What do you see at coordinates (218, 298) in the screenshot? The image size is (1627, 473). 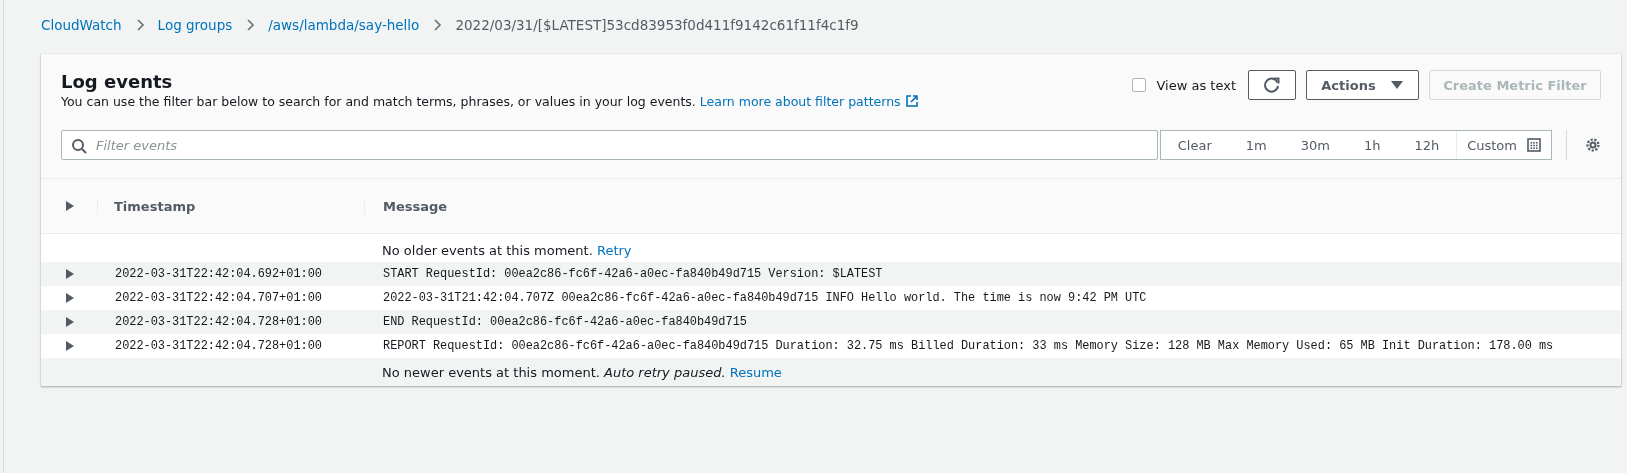 I see `timestamp-cell-text: 2022-03-31T22:42:04.707+01:00` at bounding box center [218, 298].